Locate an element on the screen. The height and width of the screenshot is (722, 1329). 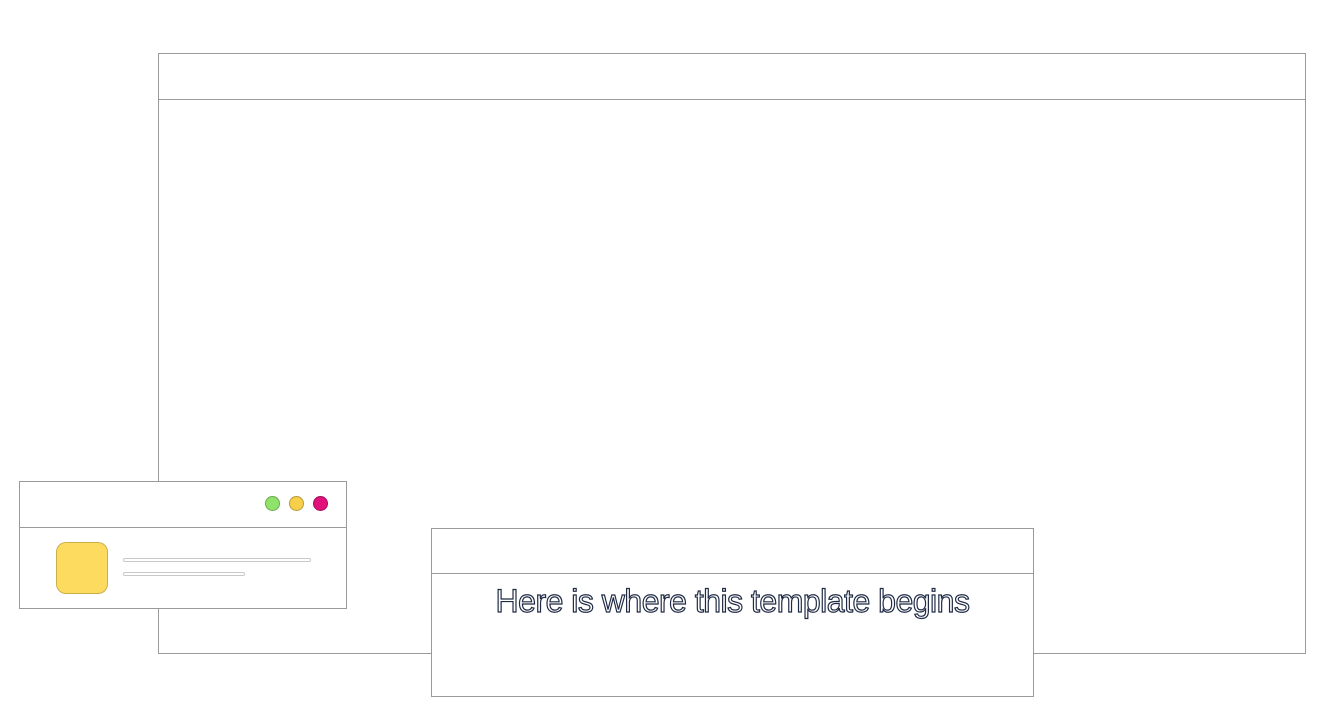
app-tile-icon is located at coordinates (82, 568).